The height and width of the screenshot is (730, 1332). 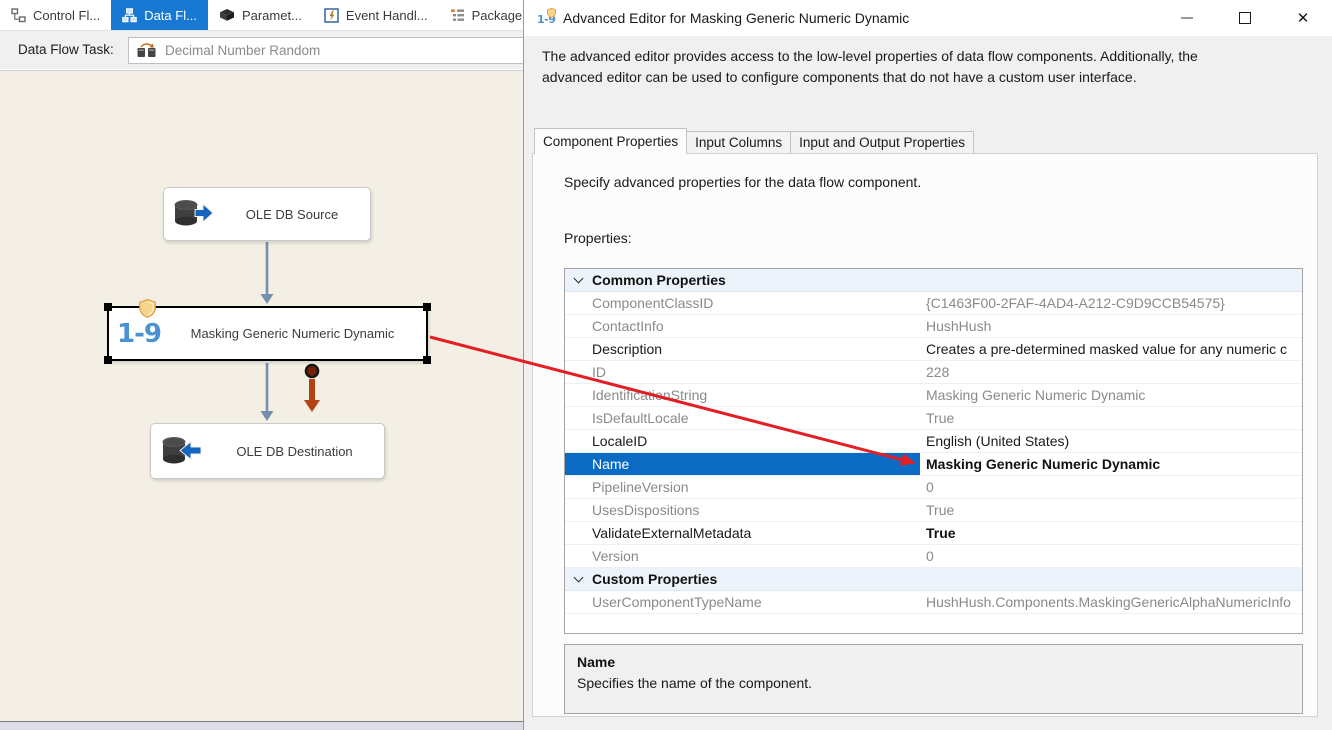 I want to click on property-name: PipelineVersion, so click(x=640, y=487).